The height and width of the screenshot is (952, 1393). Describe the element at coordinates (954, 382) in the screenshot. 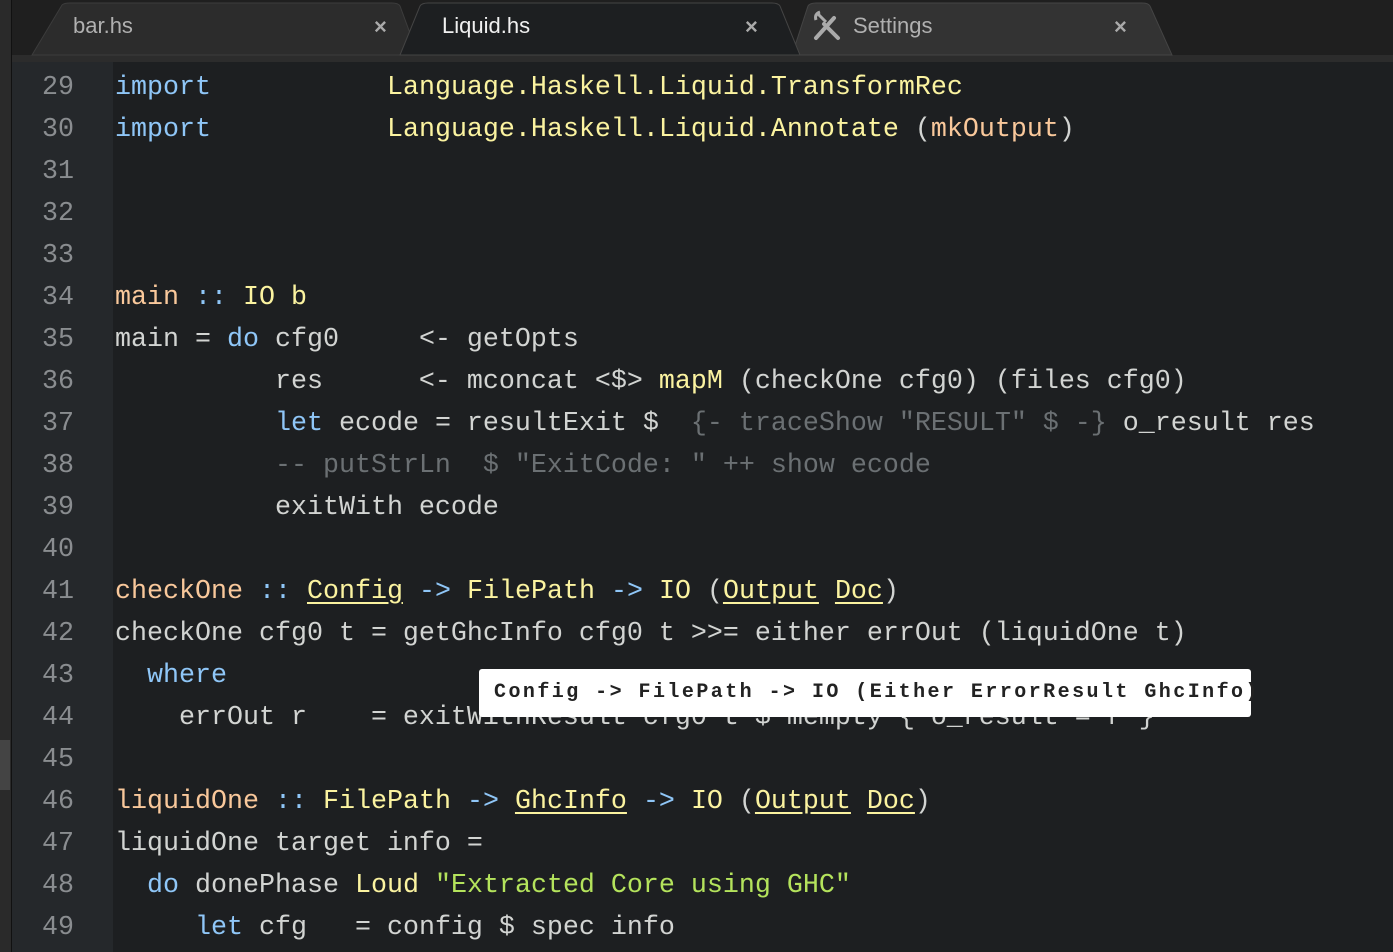

I see `code-token: (checkOne cfg0) (files cfg0)` at that location.